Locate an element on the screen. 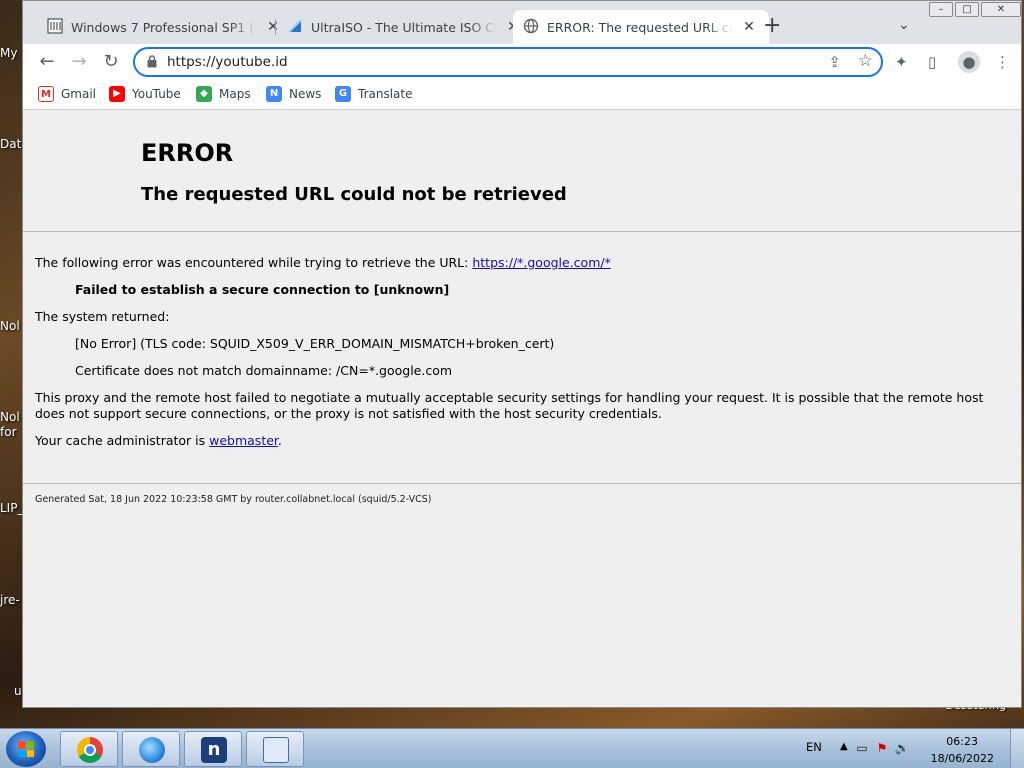 The height and width of the screenshot is (768, 1024). system-tray: EN ▲ ▭ ⚑ 🔈 06:23 18/06/2022 is located at coordinates (909, 748).